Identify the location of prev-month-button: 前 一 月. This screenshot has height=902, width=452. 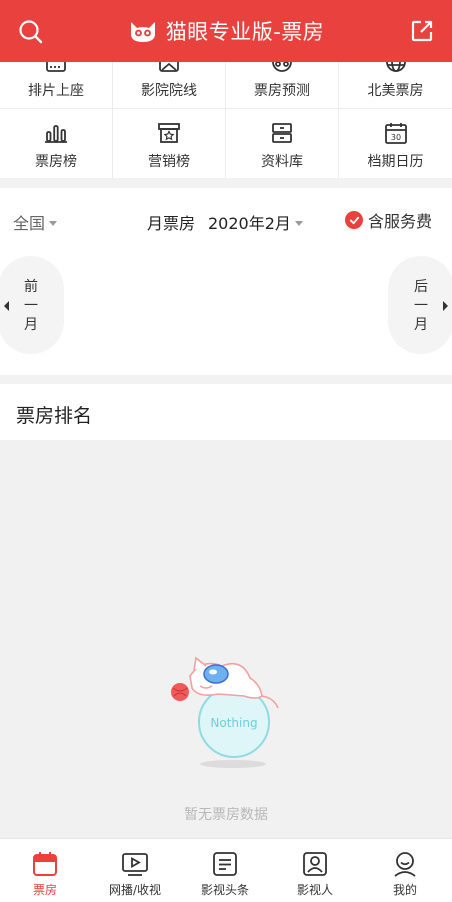
(32, 305).